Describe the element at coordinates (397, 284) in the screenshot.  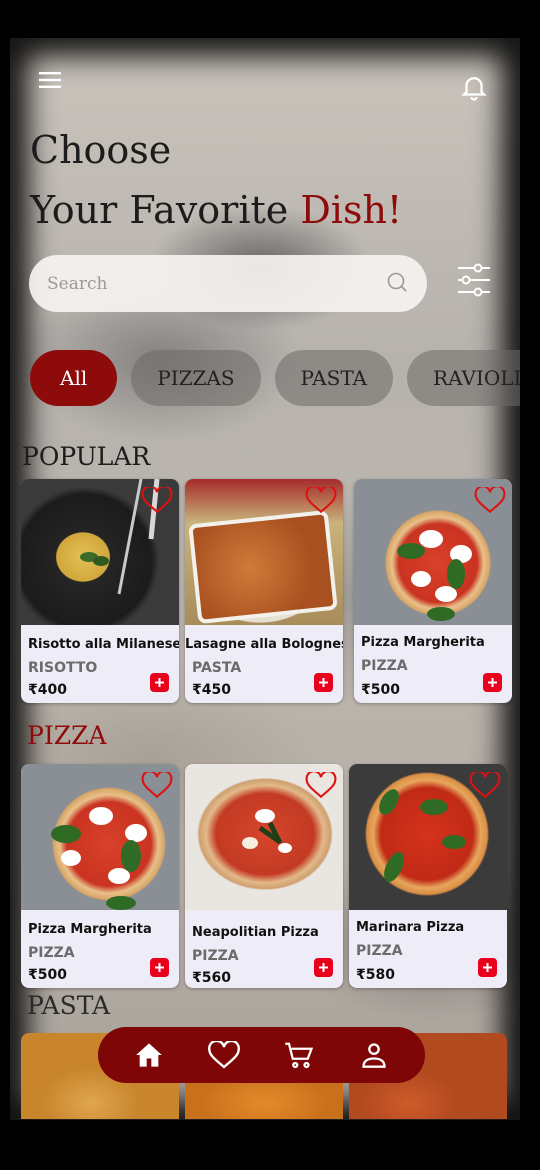
I see `search-icon` at that location.